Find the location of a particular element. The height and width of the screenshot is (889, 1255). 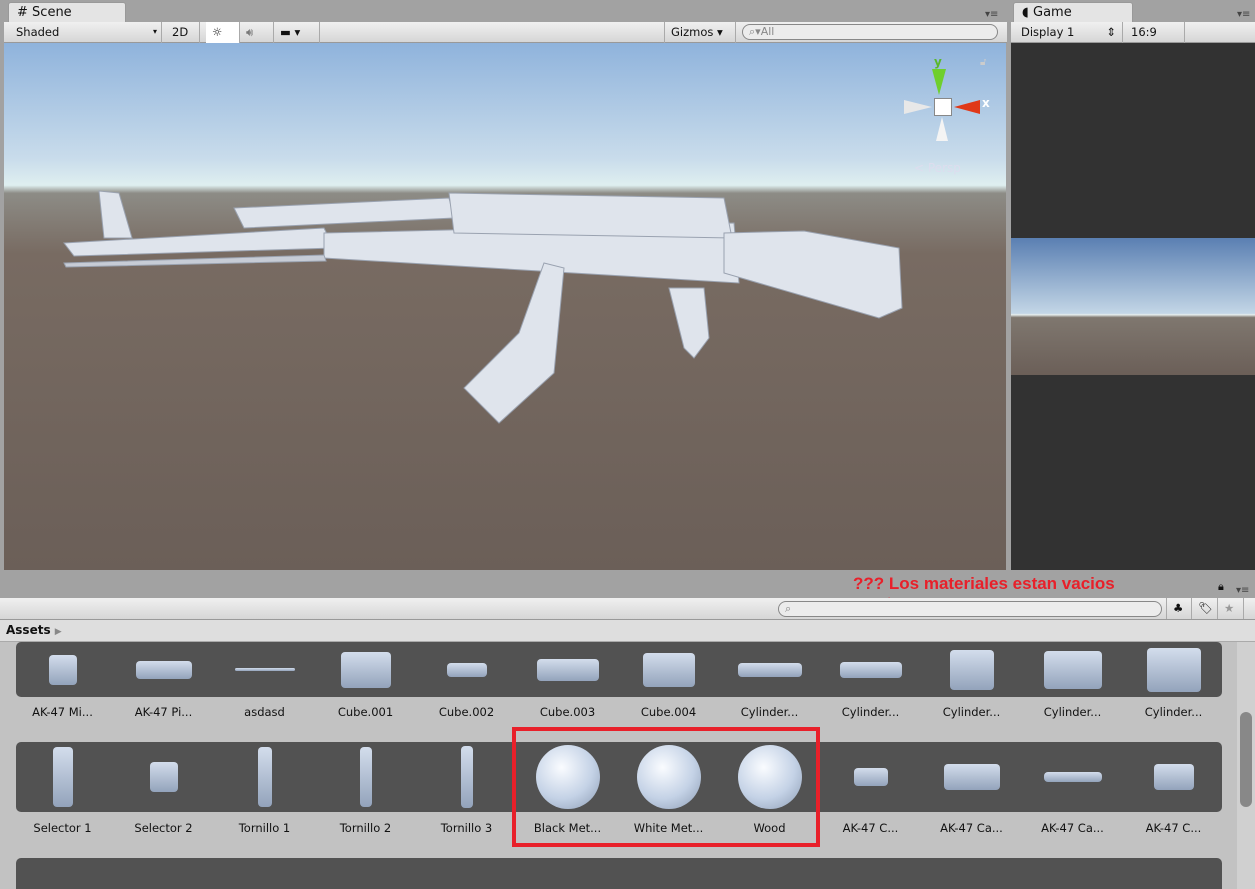

scrollbar is located at coordinates (1246, 765).